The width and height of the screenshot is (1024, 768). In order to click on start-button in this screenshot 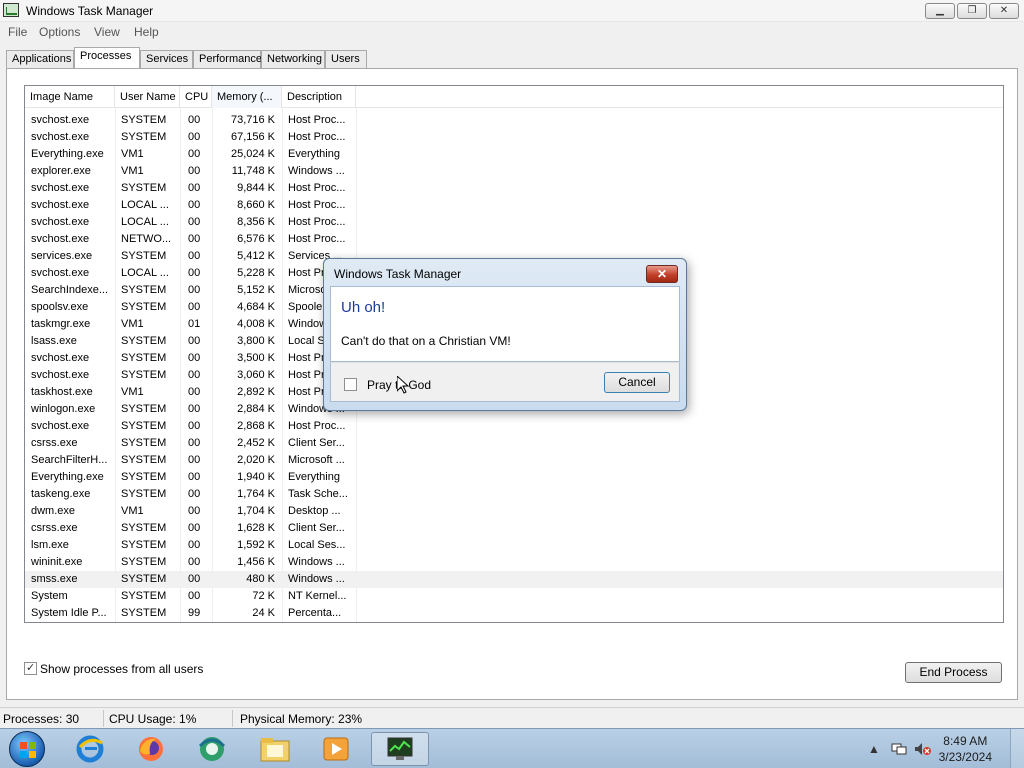, I will do `click(27, 749)`.